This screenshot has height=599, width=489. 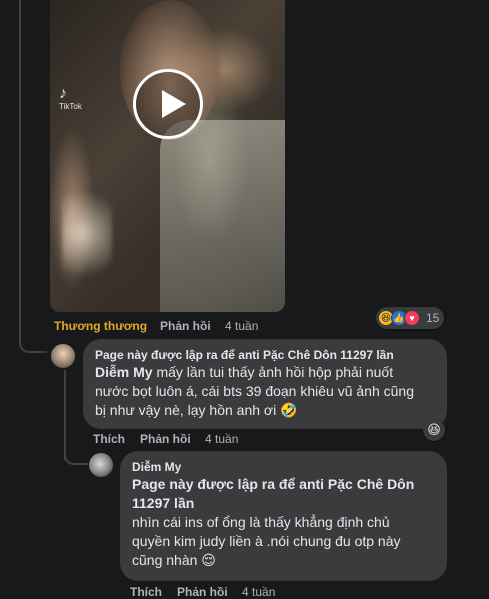 I want to click on video-figure-shirt, so click(x=222, y=216).